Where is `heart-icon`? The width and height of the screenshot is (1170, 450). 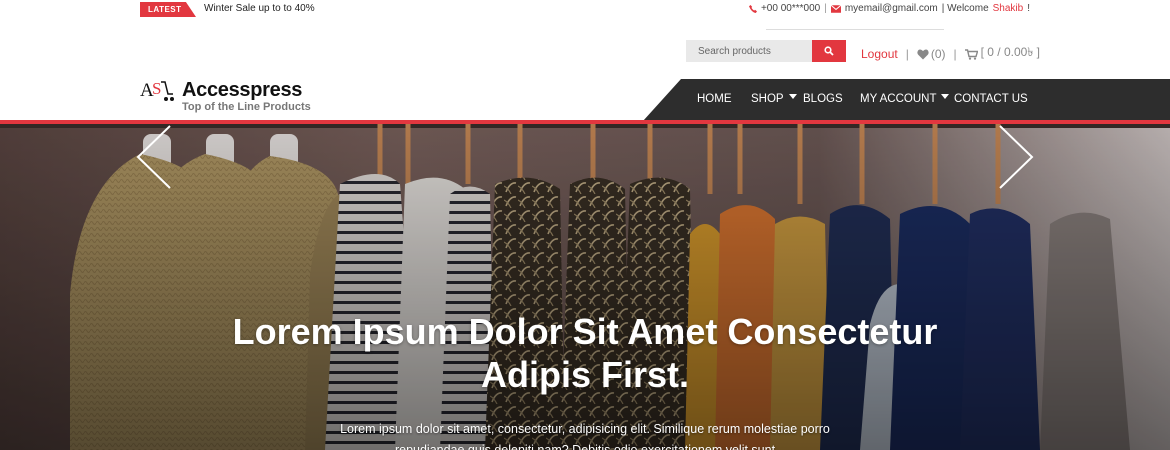
heart-icon is located at coordinates (923, 53).